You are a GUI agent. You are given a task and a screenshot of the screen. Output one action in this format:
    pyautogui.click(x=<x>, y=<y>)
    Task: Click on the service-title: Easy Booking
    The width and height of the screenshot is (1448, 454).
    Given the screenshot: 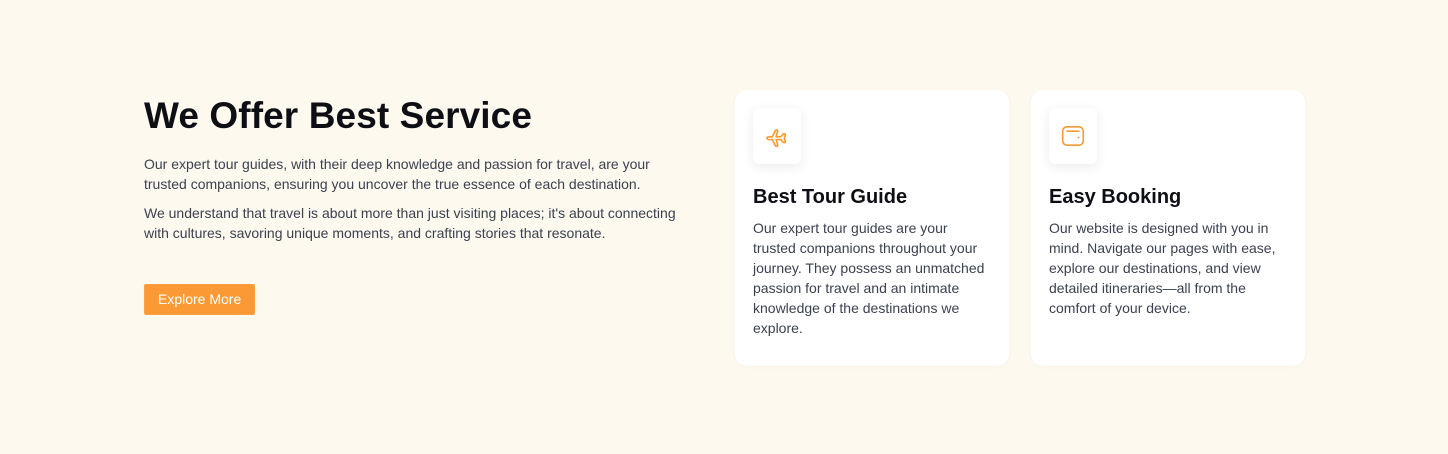 What is the action you would take?
    pyautogui.click(x=1115, y=197)
    